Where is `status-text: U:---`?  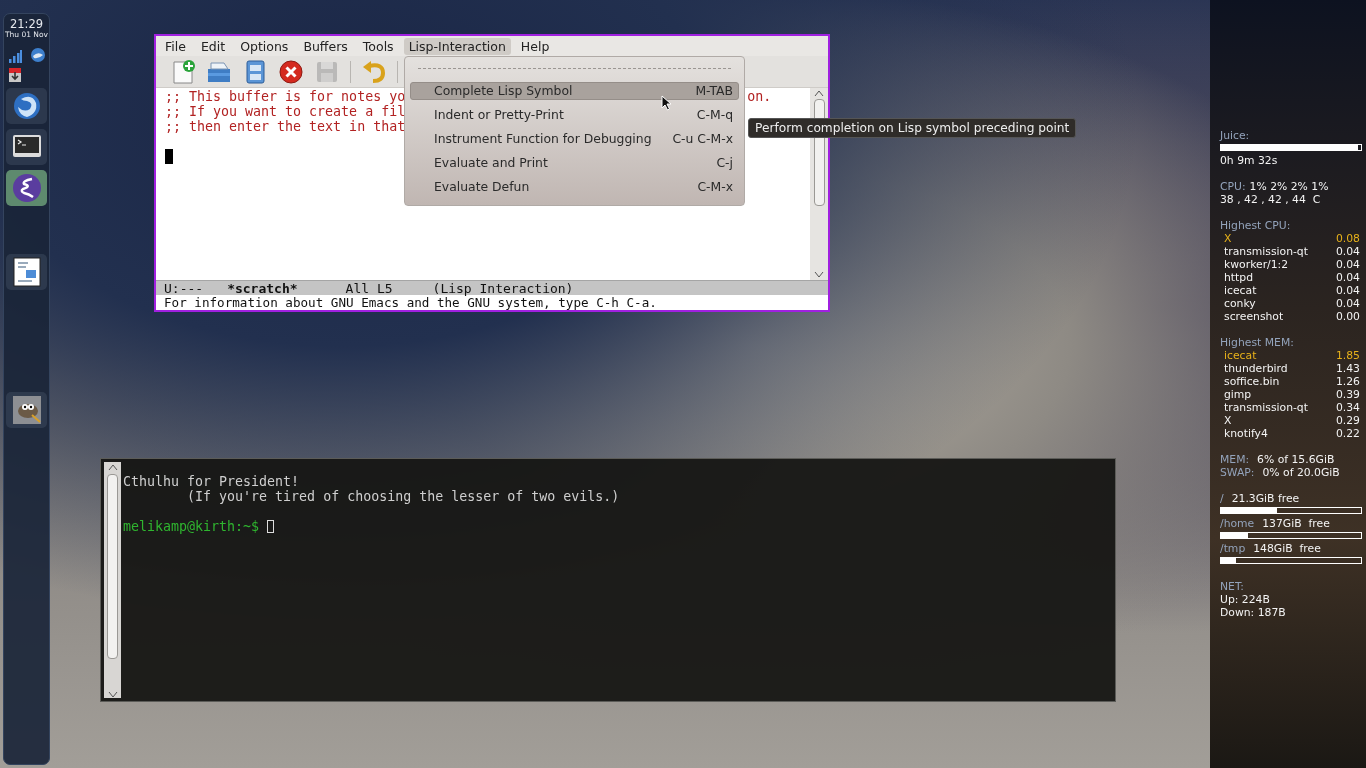
status-text: U:--- is located at coordinates (184, 288).